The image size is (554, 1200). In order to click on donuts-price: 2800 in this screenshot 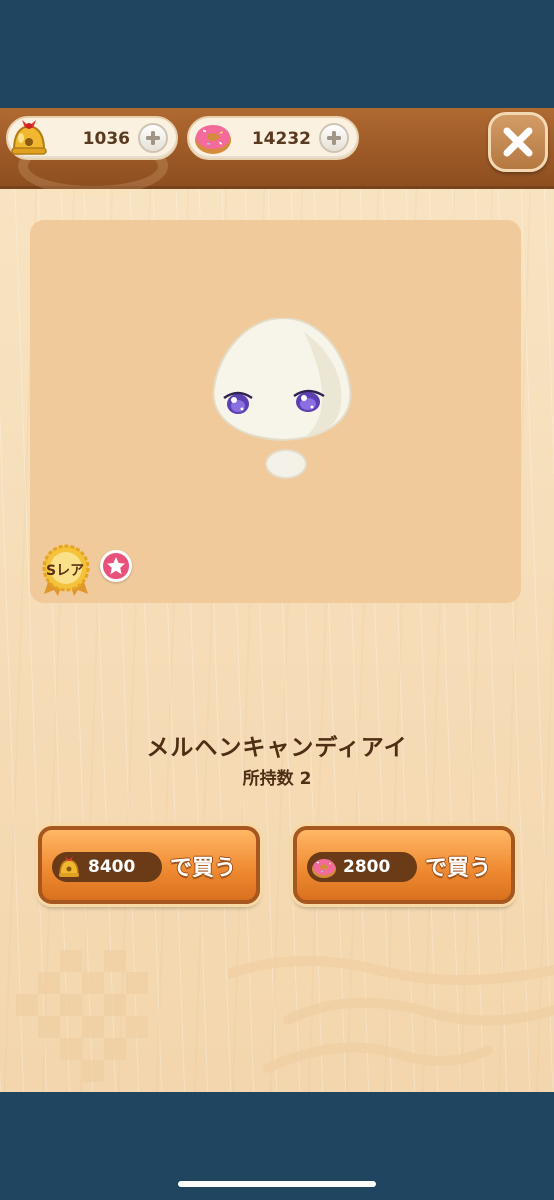, I will do `click(367, 867)`.